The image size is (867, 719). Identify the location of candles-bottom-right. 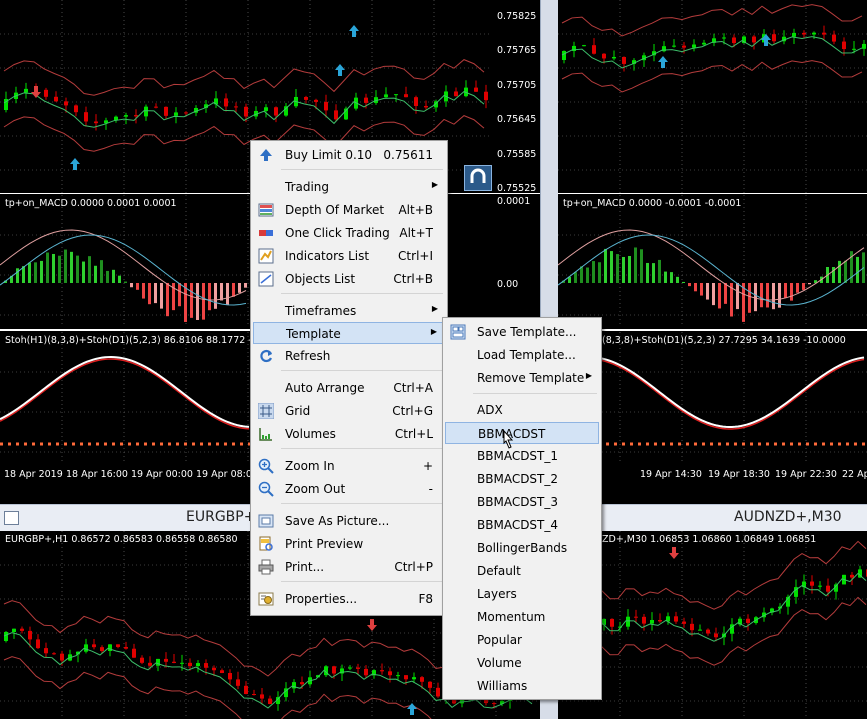
(712, 625).